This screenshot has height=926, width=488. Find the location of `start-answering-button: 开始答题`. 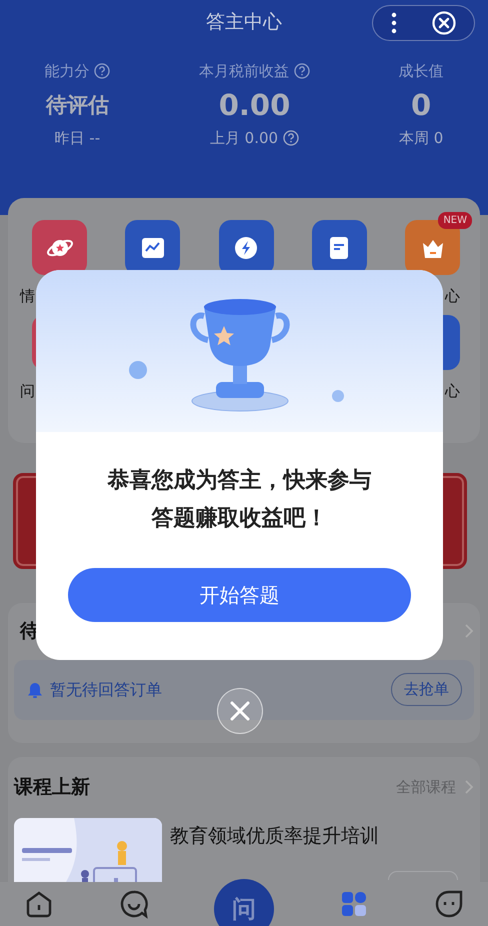

start-answering-button: 开始答题 is located at coordinates (239, 595).